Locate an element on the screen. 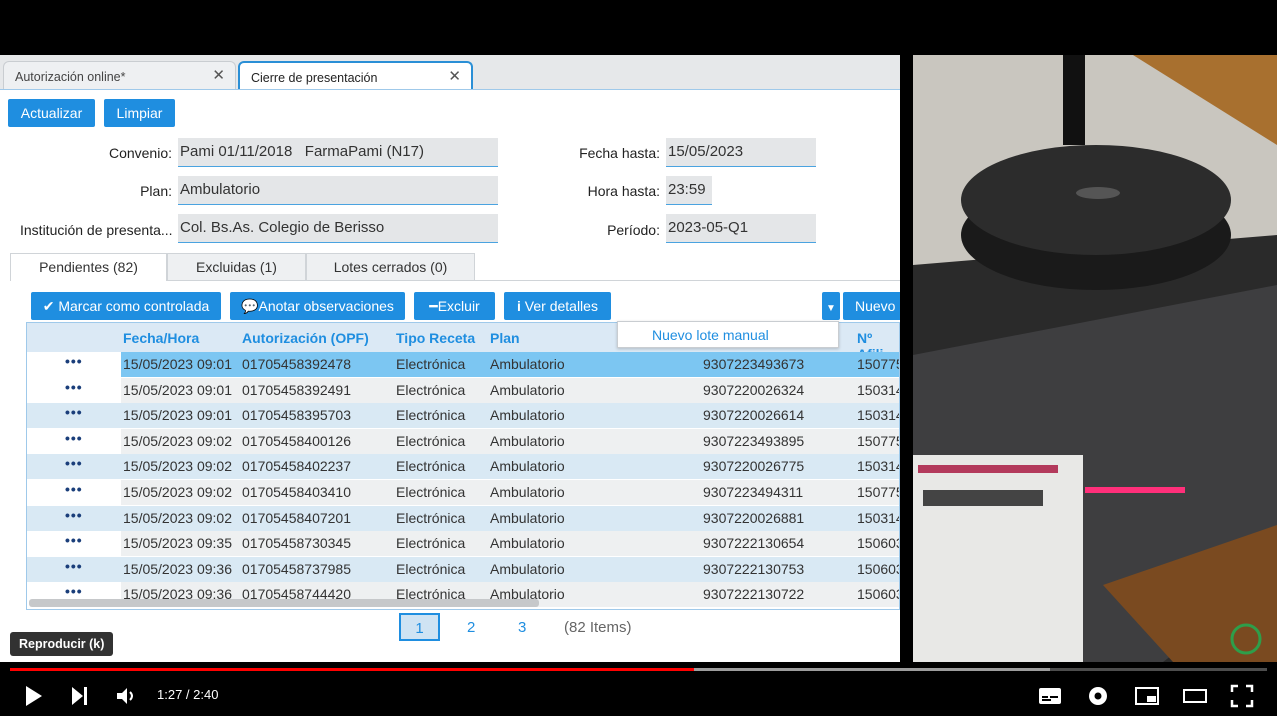 The height and width of the screenshot is (716, 1277). fecha-hasta-label: Fecha hasta: is located at coordinates (619, 153).